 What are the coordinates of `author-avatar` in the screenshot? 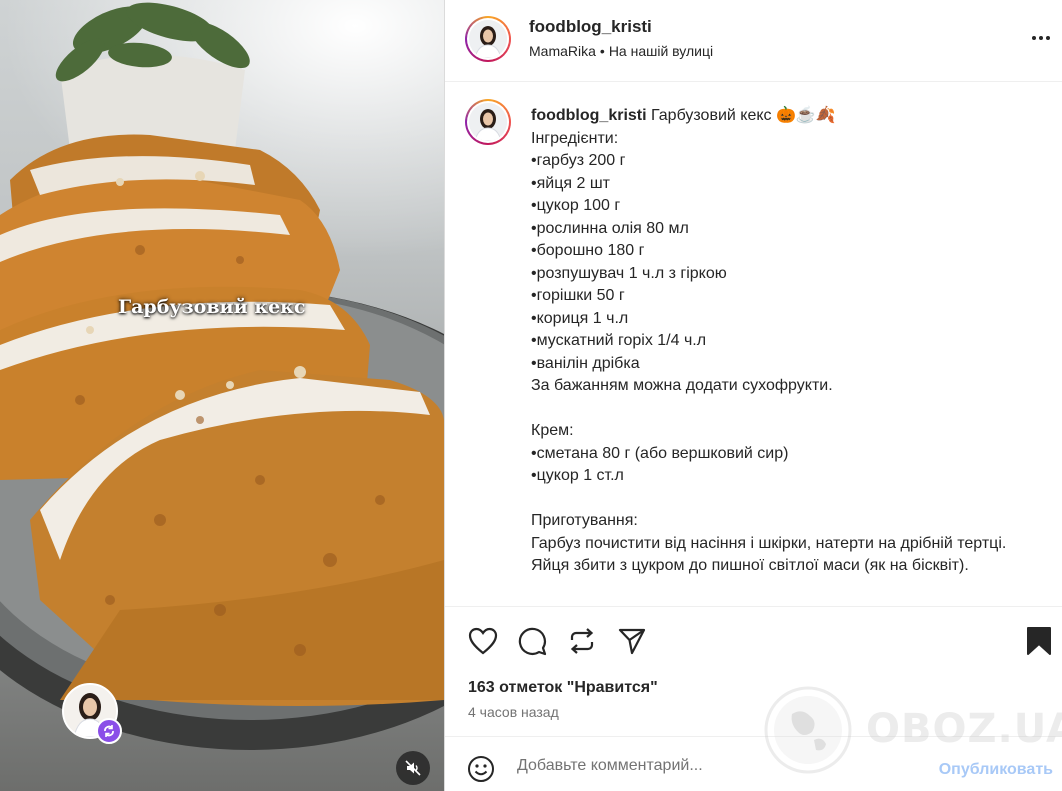 It's located at (488, 39).